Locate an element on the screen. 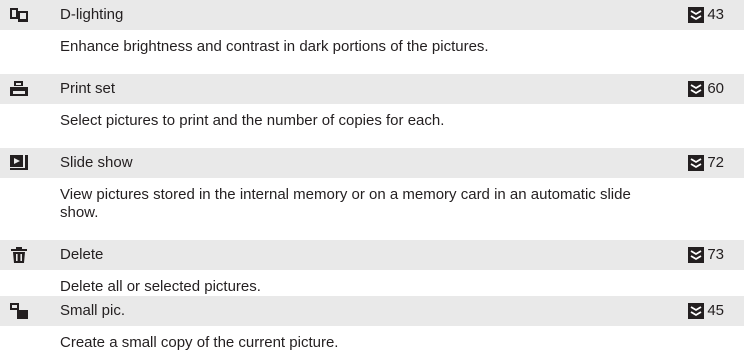  page-reference: 45 is located at coordinates (706, 311).